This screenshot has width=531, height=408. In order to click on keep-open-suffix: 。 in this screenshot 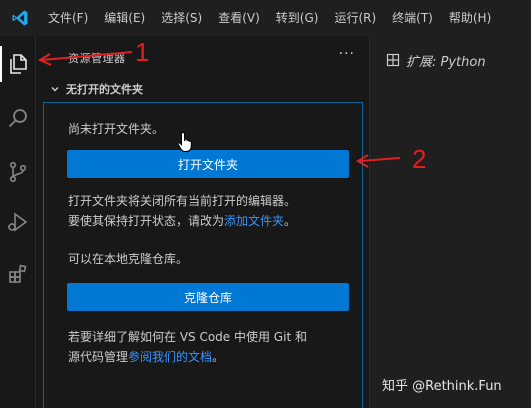, I will do `click(290, 221)`.